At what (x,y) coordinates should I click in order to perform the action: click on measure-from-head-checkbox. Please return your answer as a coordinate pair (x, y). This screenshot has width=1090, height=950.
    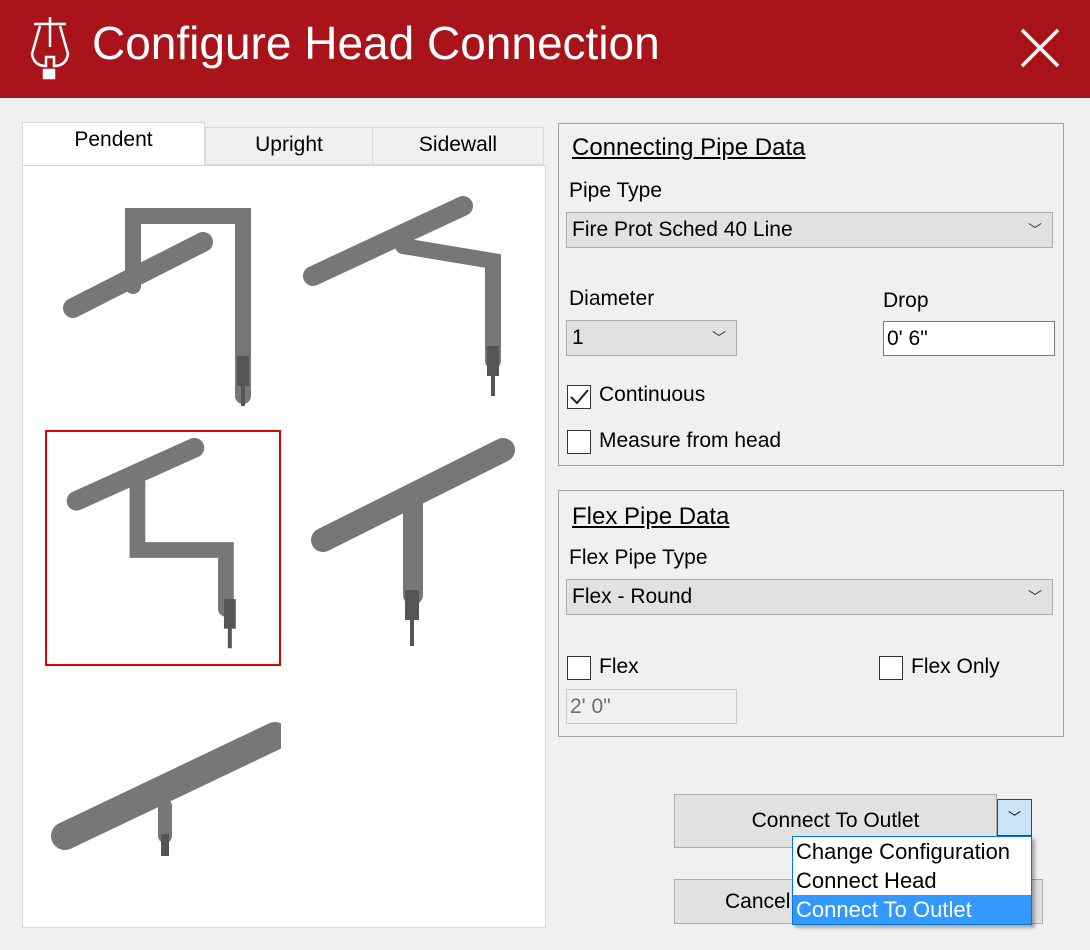
    Looking at the image, I should click on (579, 442).